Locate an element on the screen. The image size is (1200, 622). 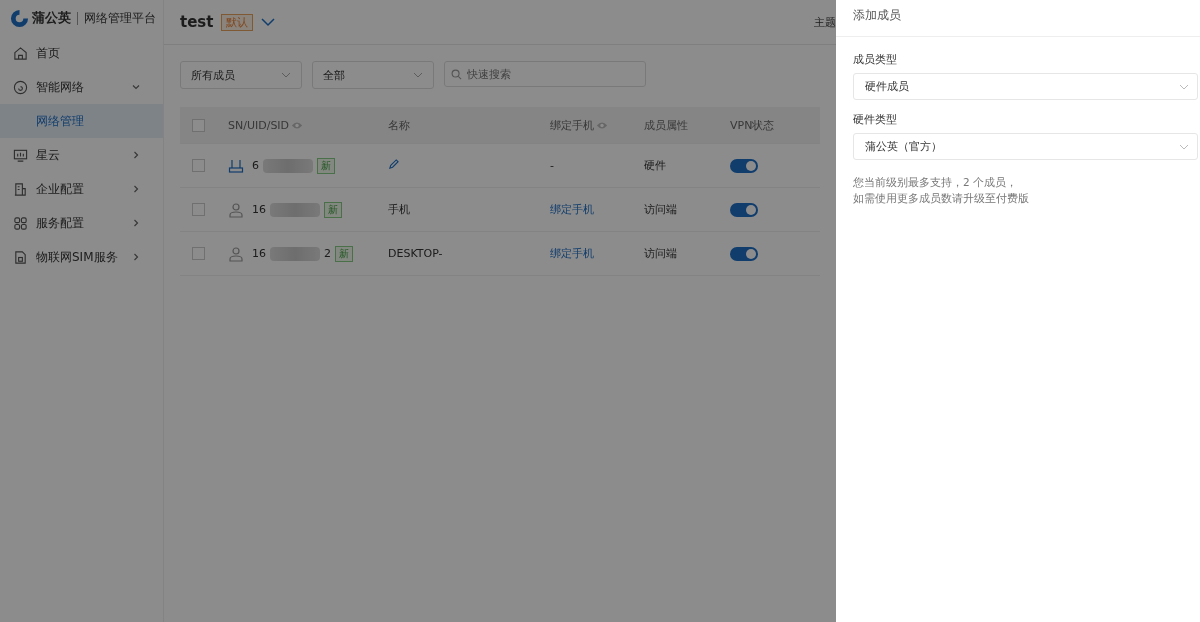
serial-number: 6 is located at coordinates (255, 165).